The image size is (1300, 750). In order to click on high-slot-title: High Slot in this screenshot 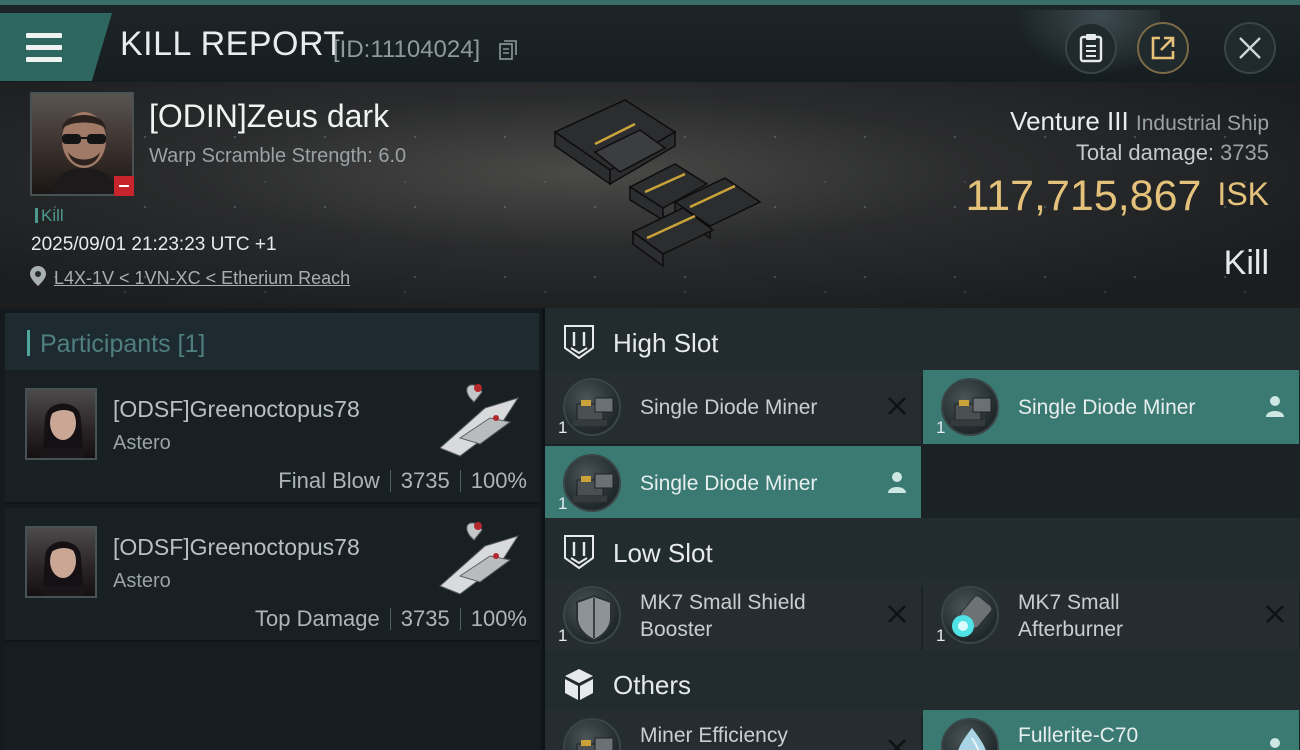, I will do `click(666, 343)`.